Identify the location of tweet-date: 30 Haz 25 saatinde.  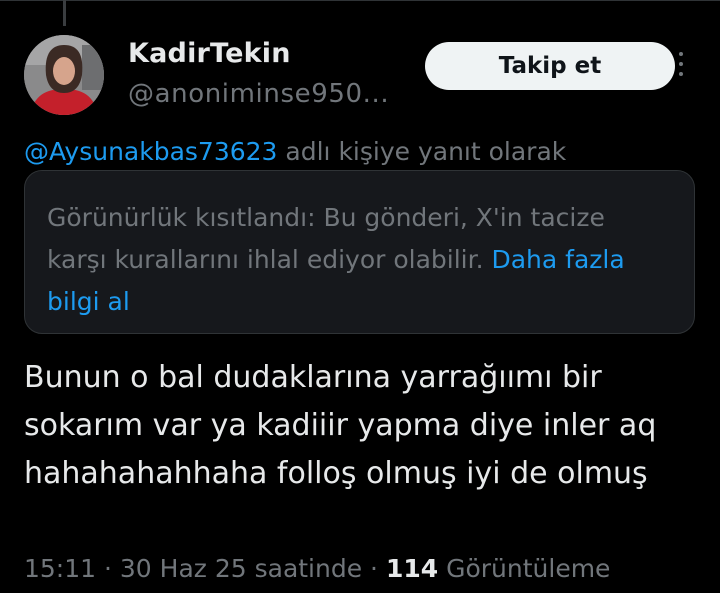
(241, 568).